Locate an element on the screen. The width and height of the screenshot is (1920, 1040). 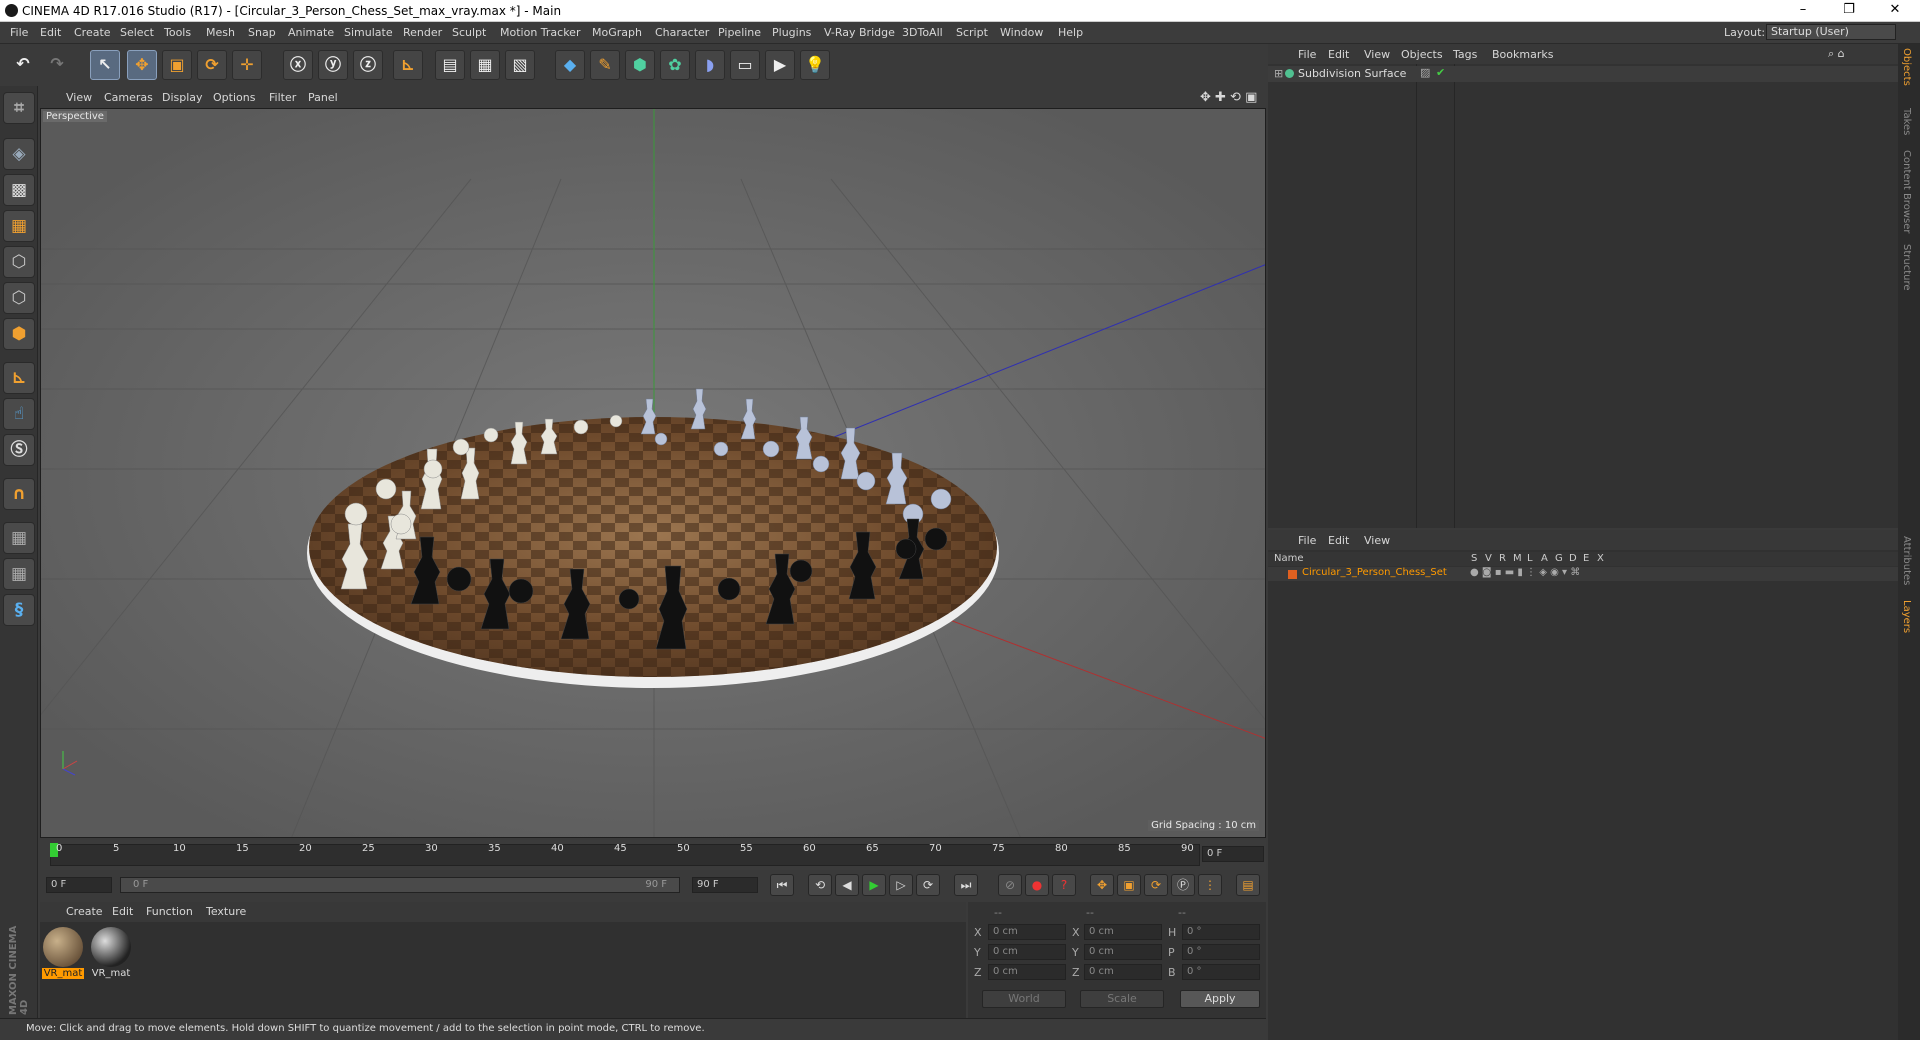
x-axis-lock-icon: ⓧ is located at coordinates (298, 65).